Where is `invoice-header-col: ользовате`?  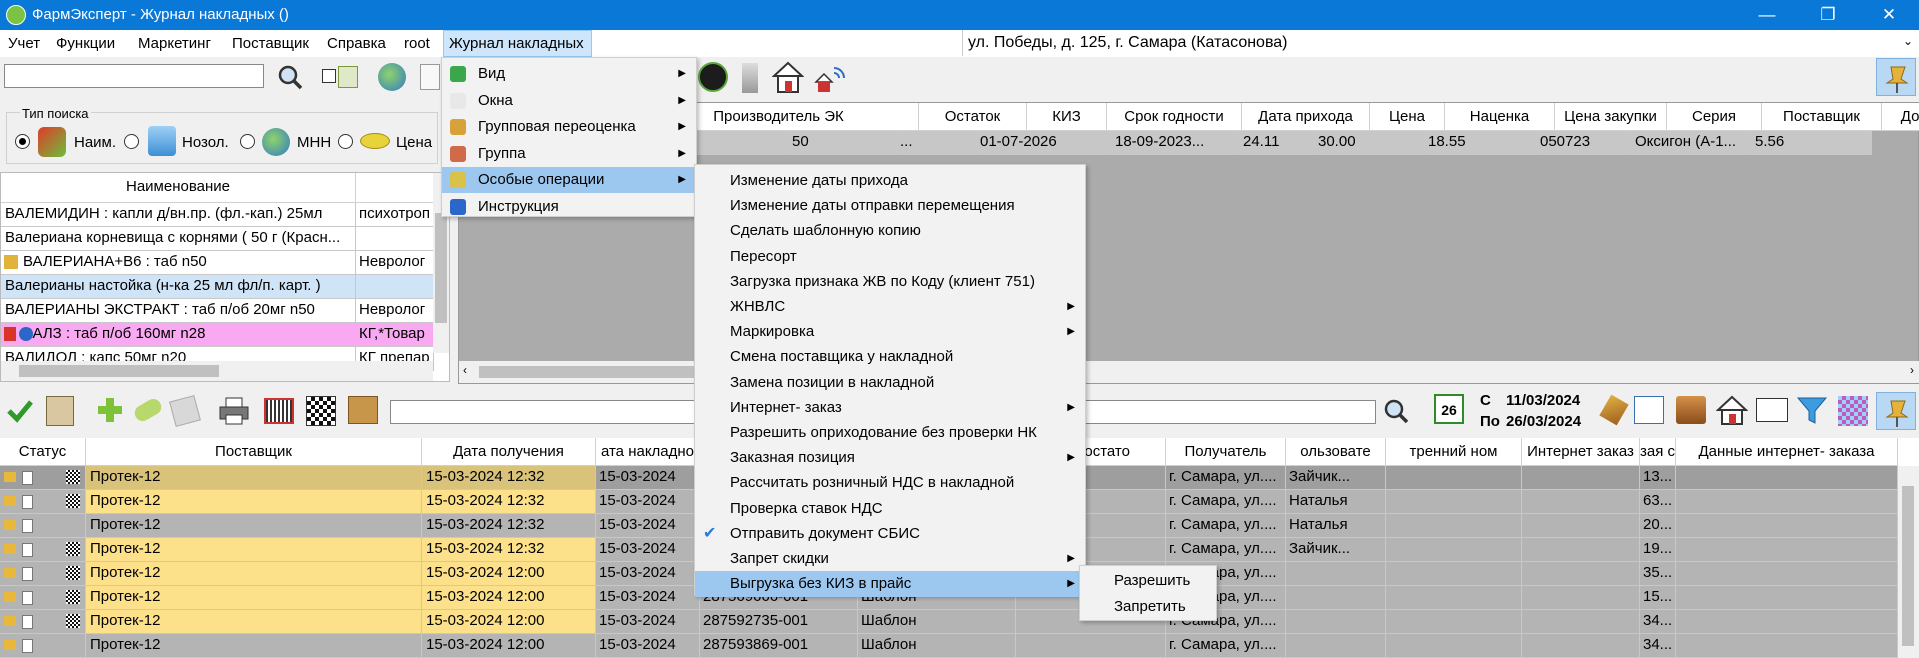 invoice-header-col: ользовате is located at coordinates (1336, 452).